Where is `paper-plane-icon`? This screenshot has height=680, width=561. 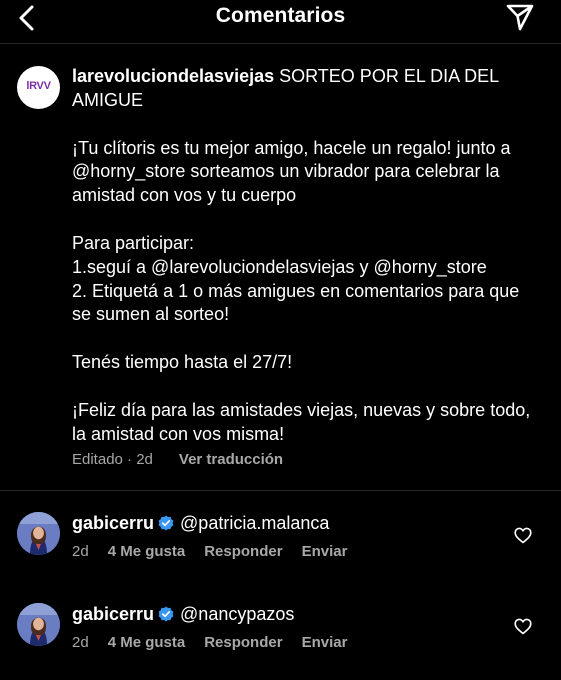 paper-plane-icon is located at coordinates (520, 17).